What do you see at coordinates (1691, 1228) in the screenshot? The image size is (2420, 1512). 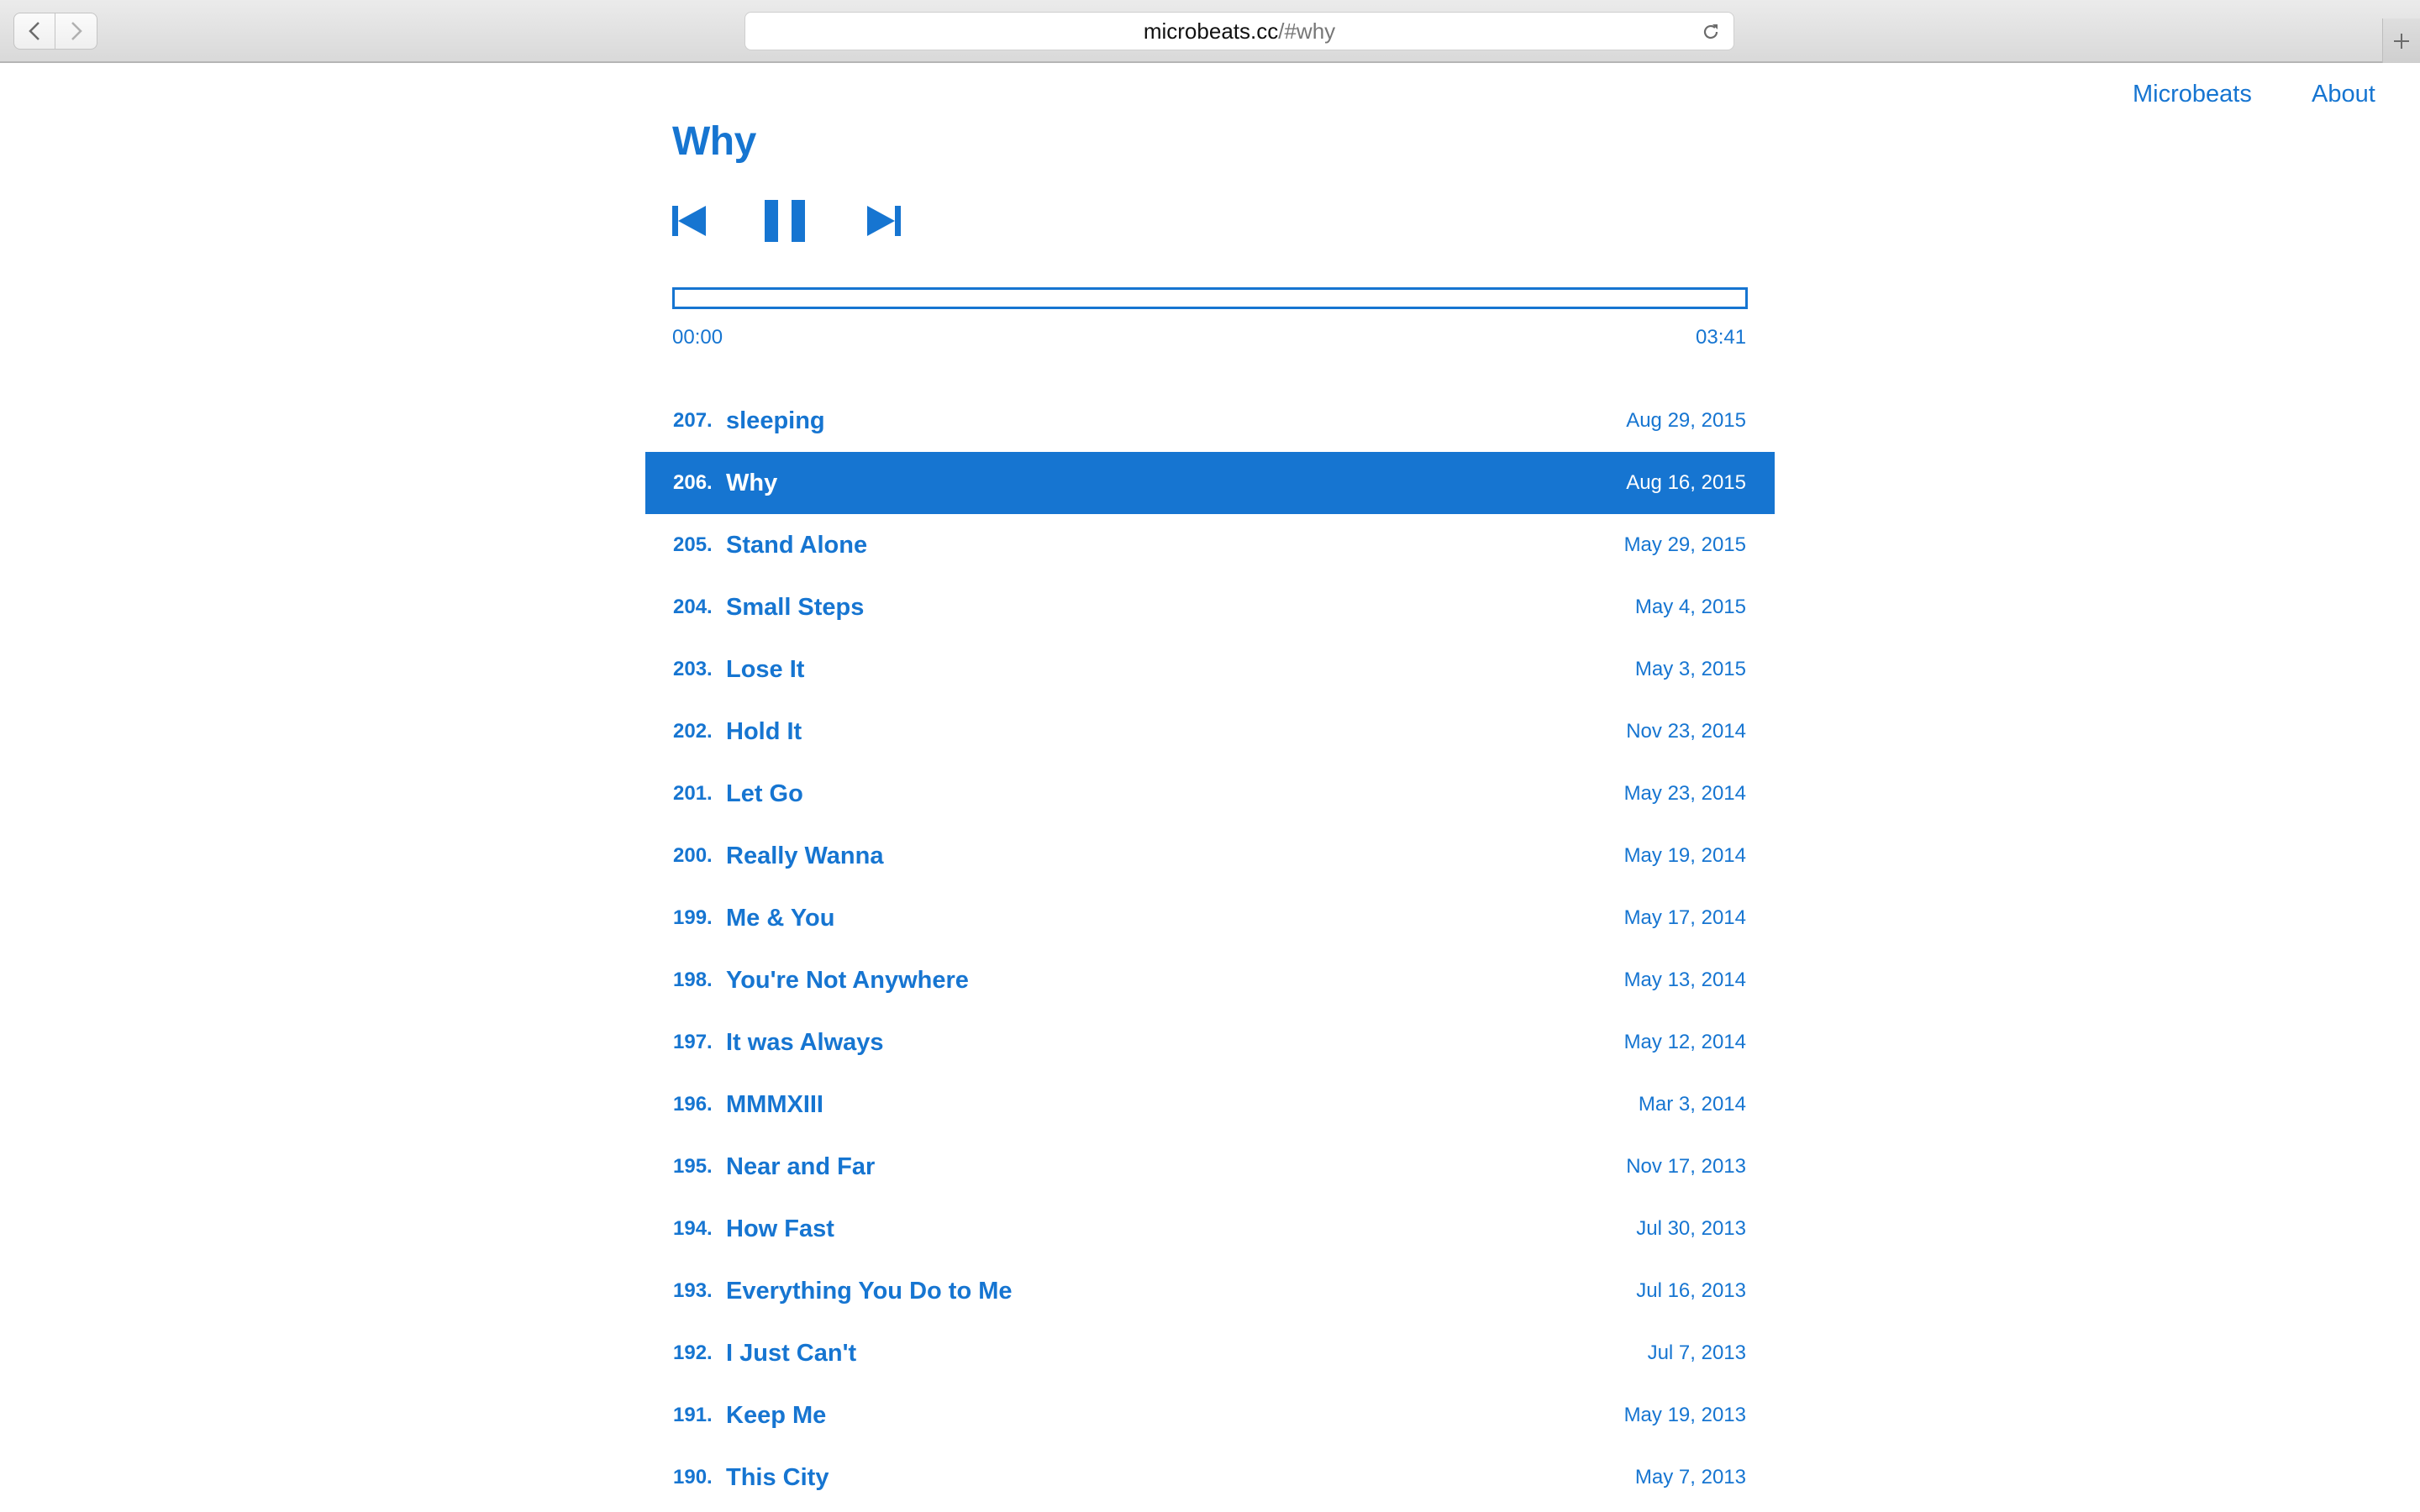 I see `track-date: Jul 30, 2013` at bounding box center [1691, 1228].